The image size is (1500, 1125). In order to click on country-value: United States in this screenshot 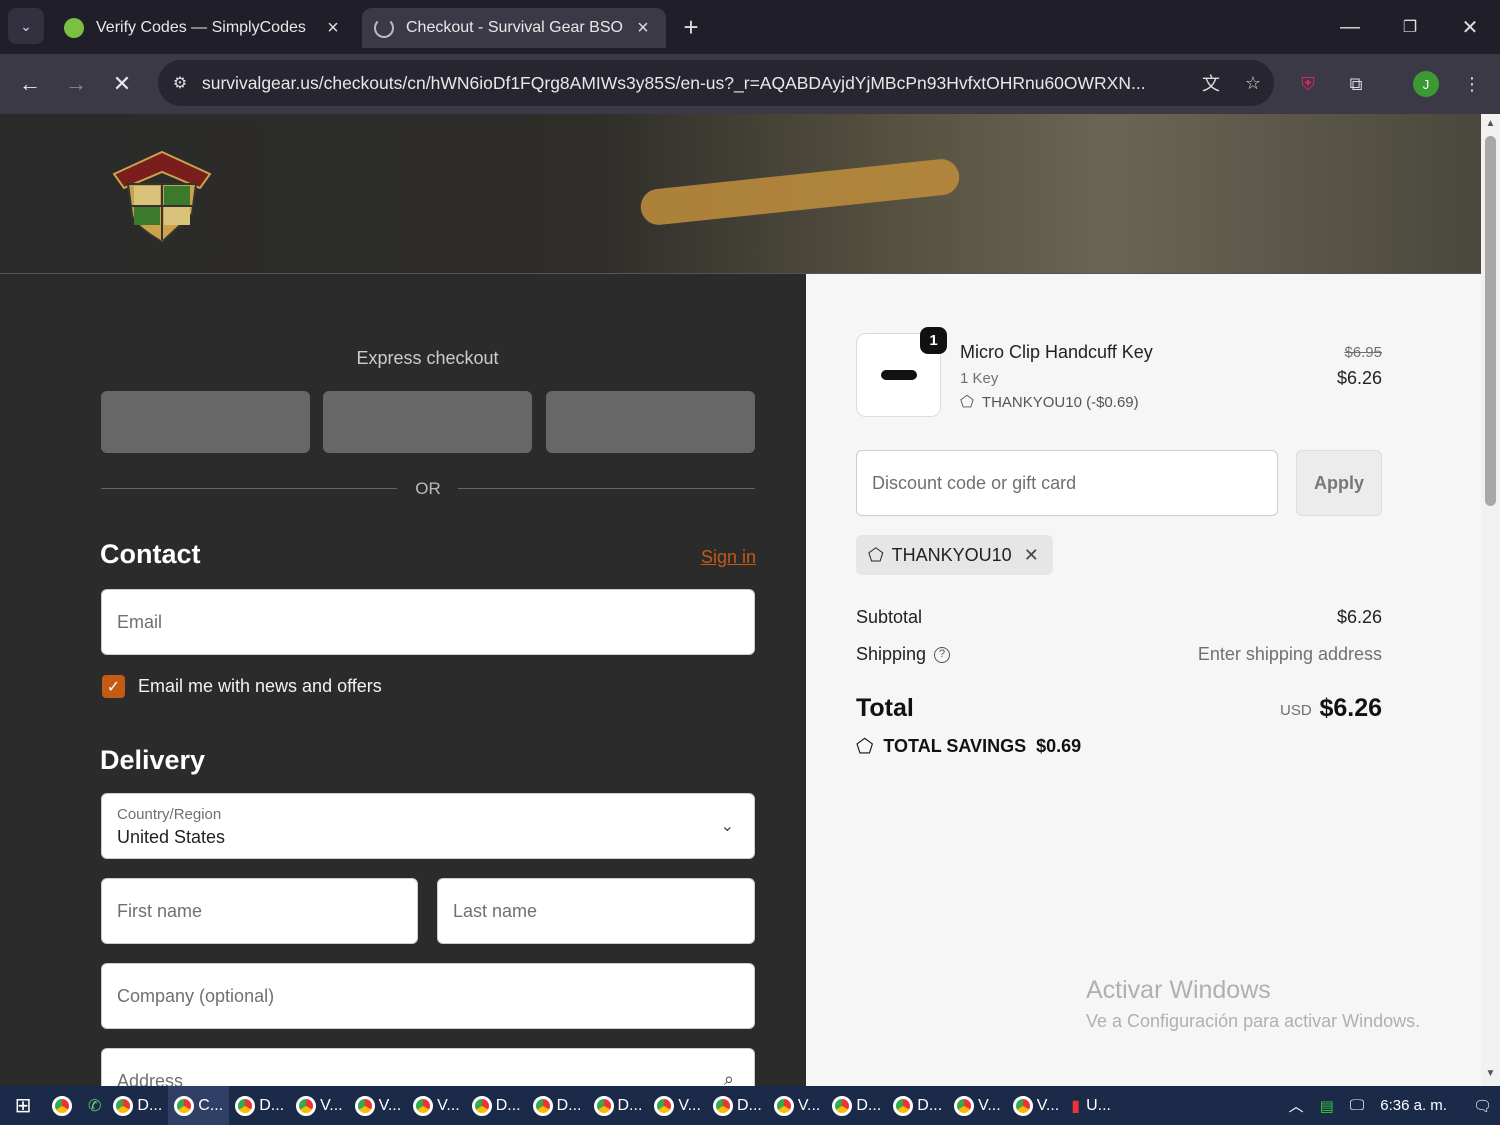, I will do `click(171, 837)`.